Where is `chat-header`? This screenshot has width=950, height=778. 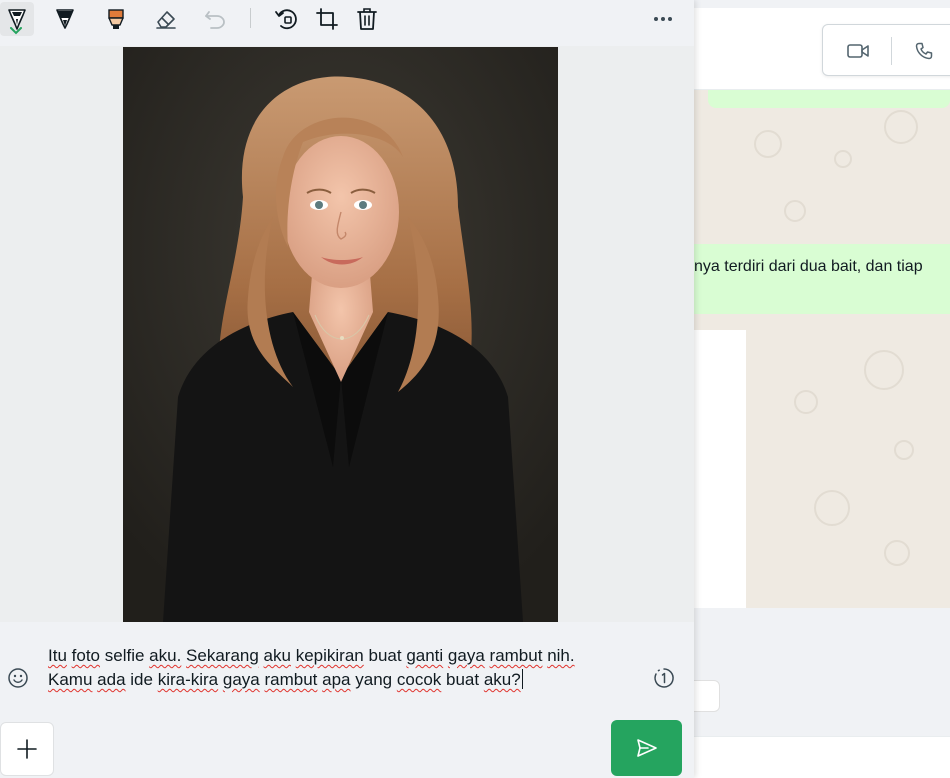 chat-header is located at coordinates (822, 49).